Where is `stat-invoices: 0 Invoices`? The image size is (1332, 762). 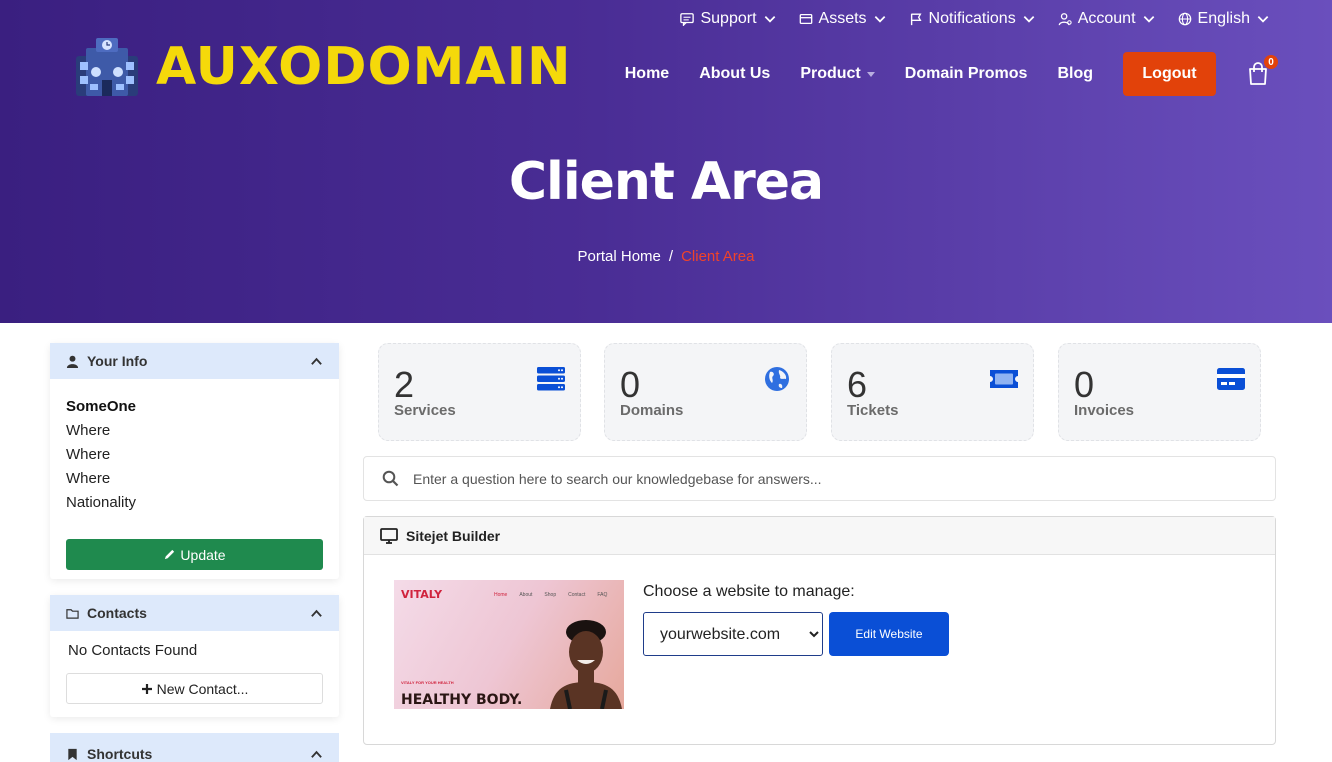 stat-invoices: 0 Invoices is located at coordinates (1159, 392).